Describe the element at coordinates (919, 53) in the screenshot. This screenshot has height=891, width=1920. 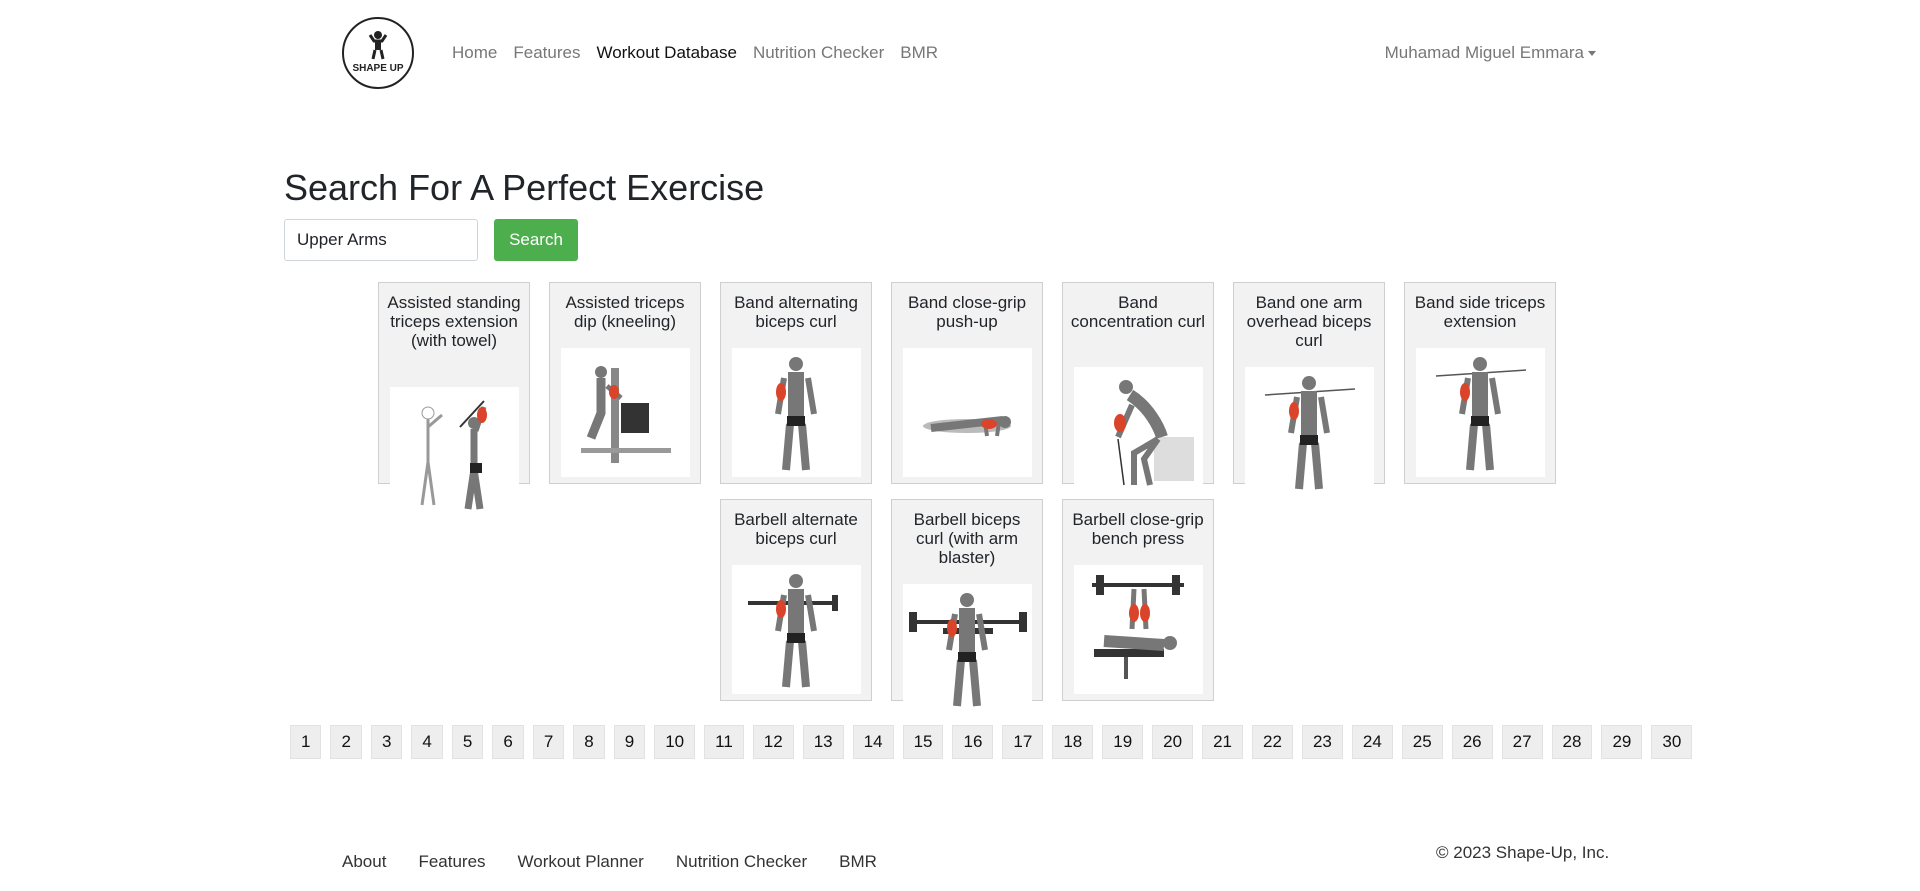
I see `nav-bmr: BMR` at that location.